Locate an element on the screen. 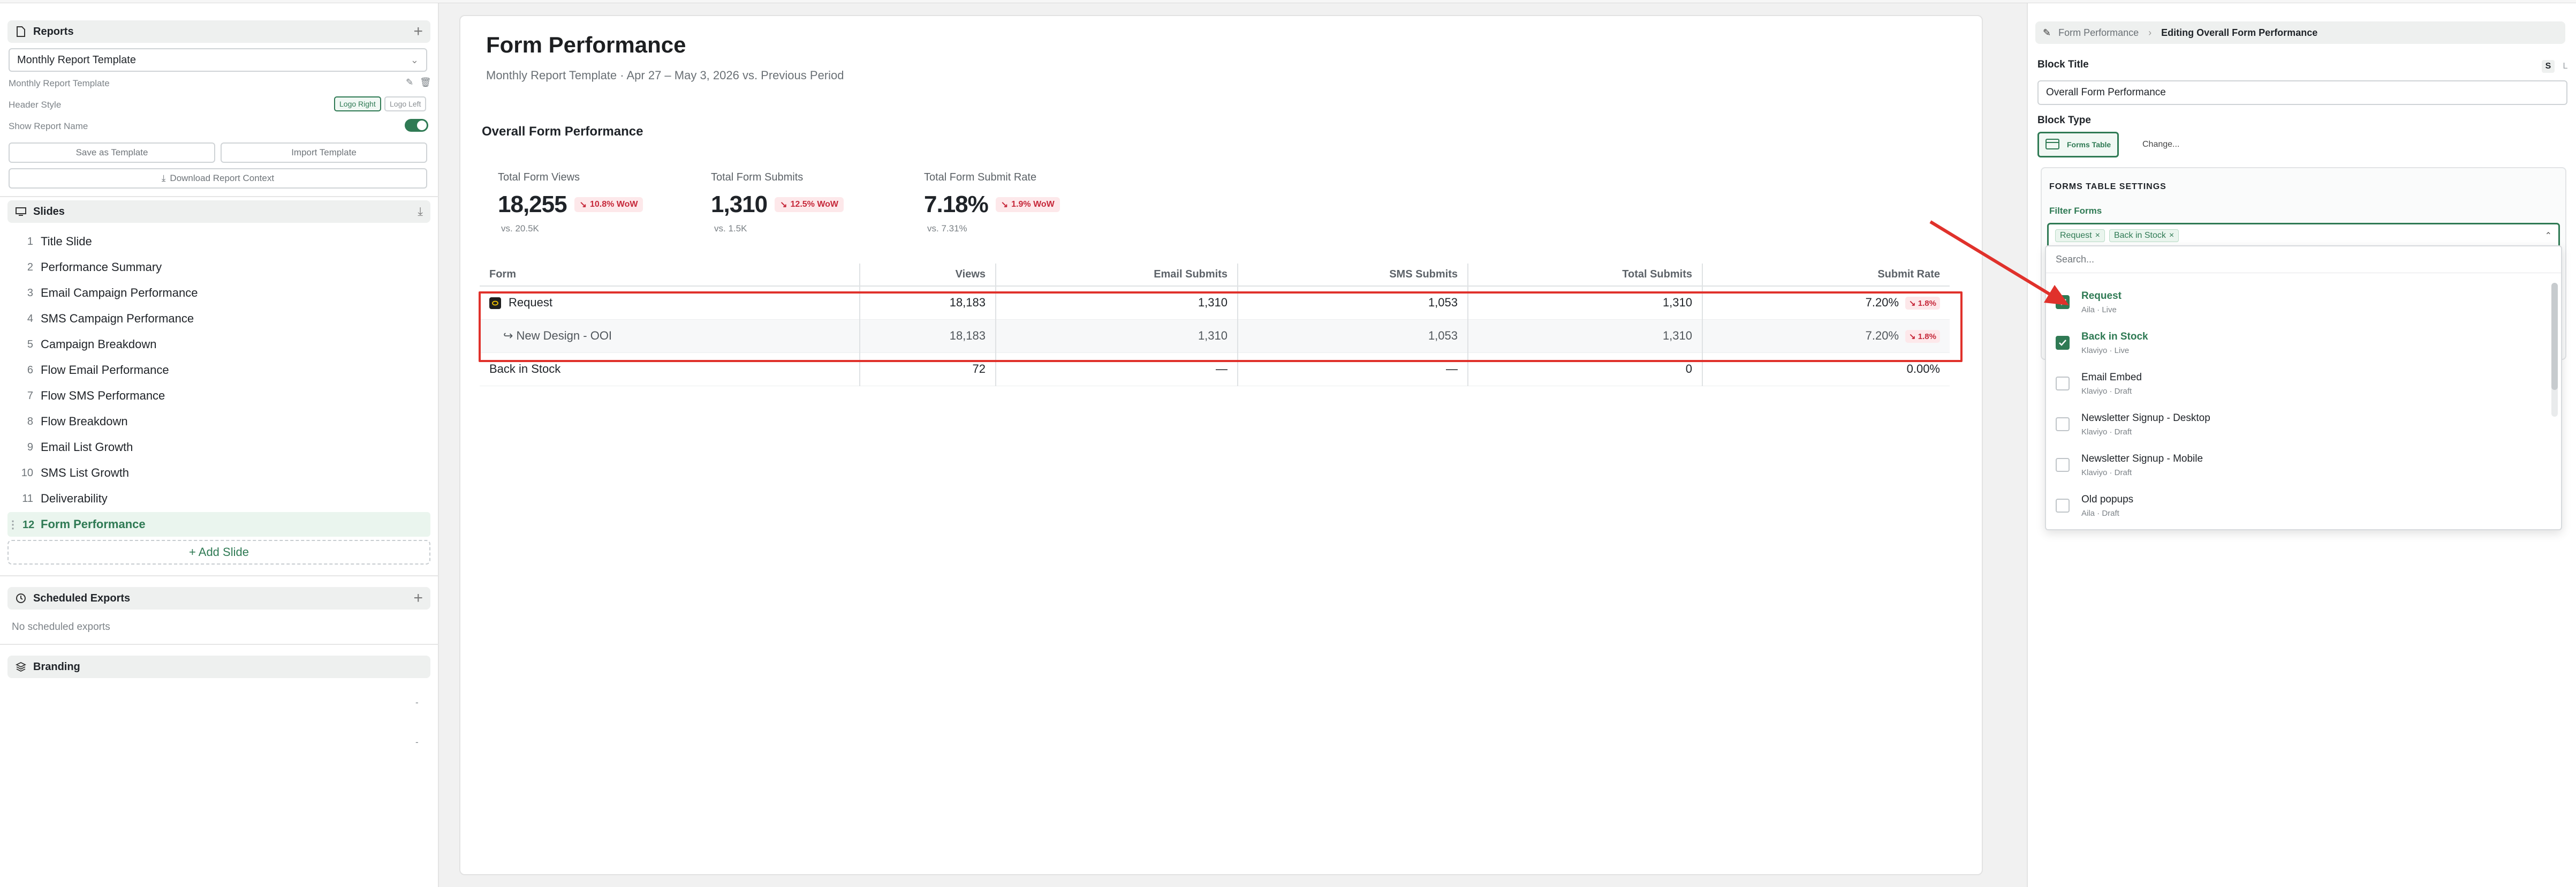 The image size is (2576, 887). download-icon: ⤓ is located at coordinates (163, 178).